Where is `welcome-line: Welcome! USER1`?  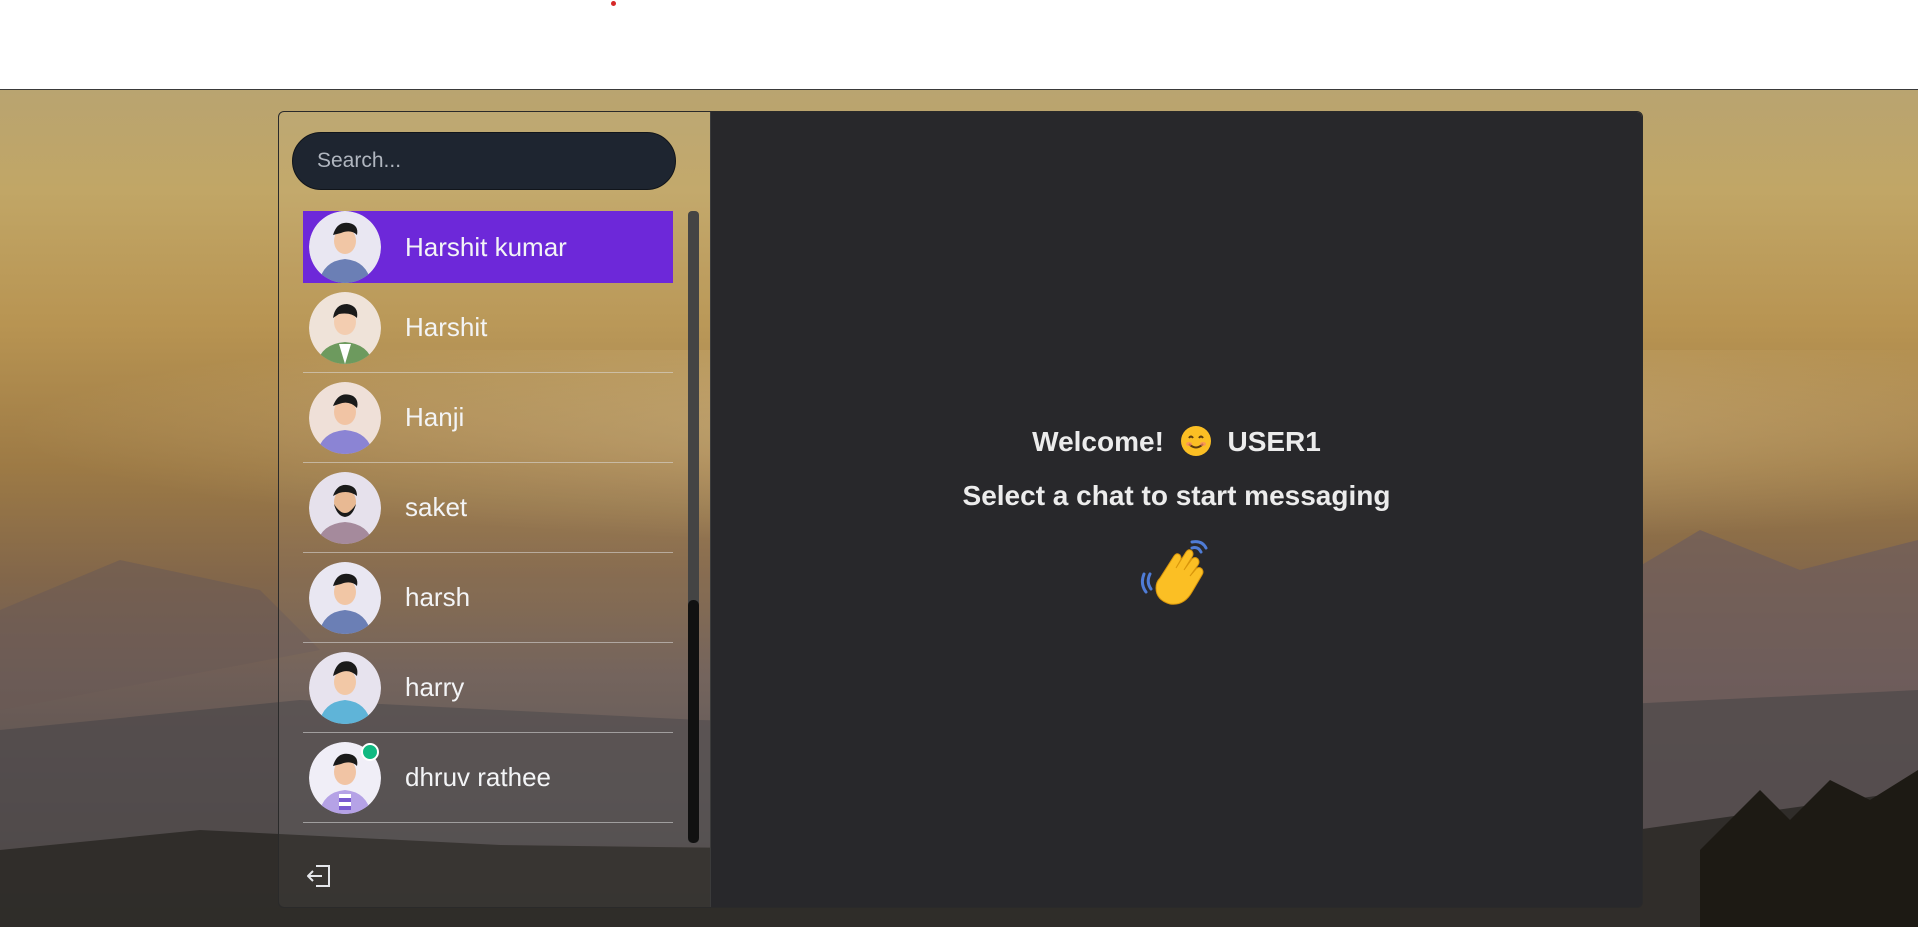
welcome-line: Welcome! USER1 is located at coordinates (1176, 442).